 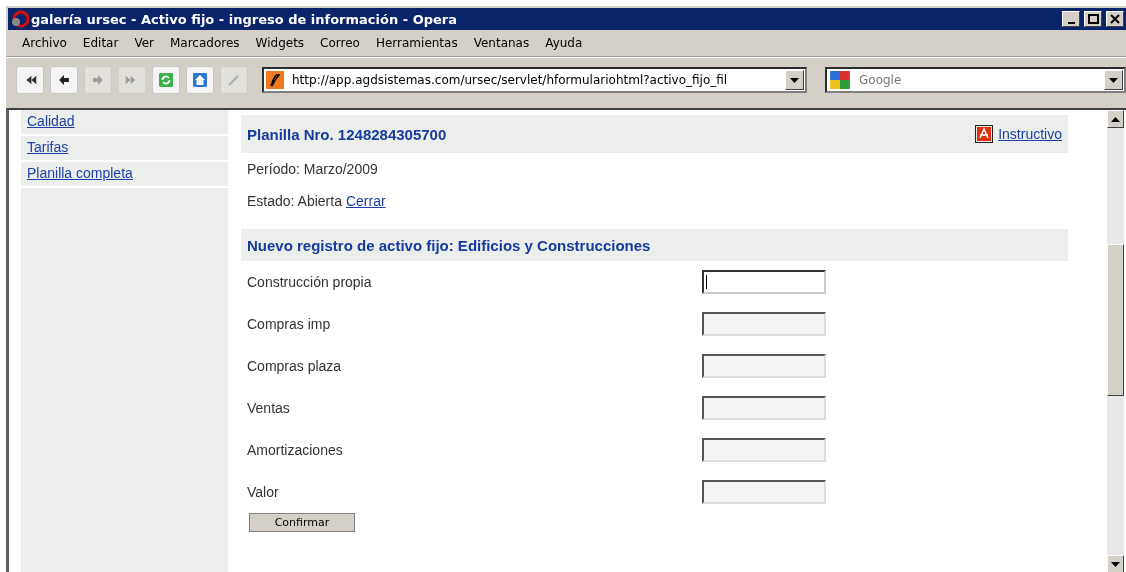 I want to click on maximize-icon, so click(x=1093, y=19).